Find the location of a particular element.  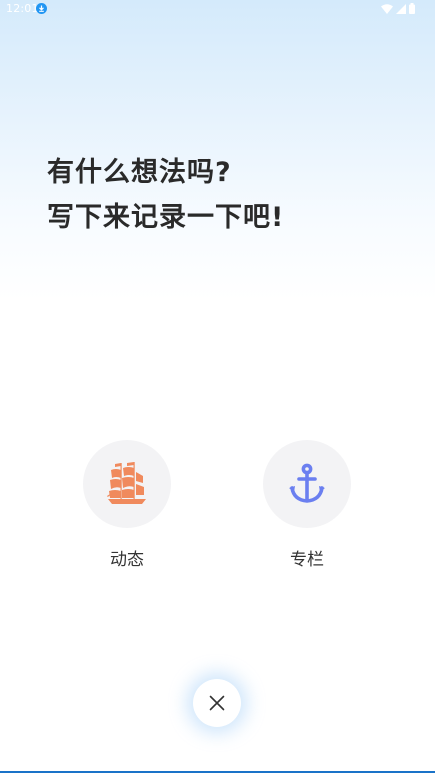

status-icons is located at coordinates (398, 8).